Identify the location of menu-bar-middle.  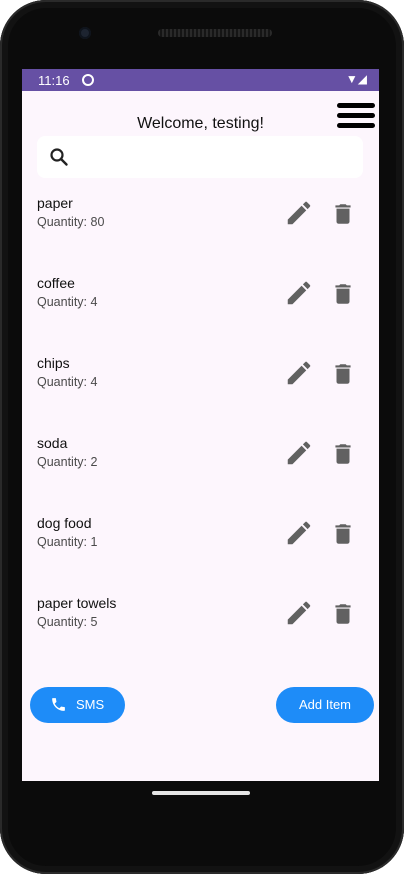
(356, 115).